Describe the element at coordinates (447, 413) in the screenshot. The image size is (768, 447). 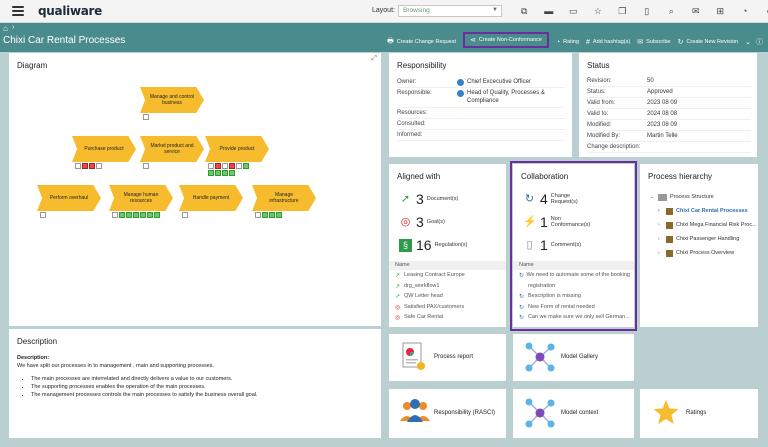
I see `responsibility-rasci-tile: Responsibility (RASCI)` at that location.